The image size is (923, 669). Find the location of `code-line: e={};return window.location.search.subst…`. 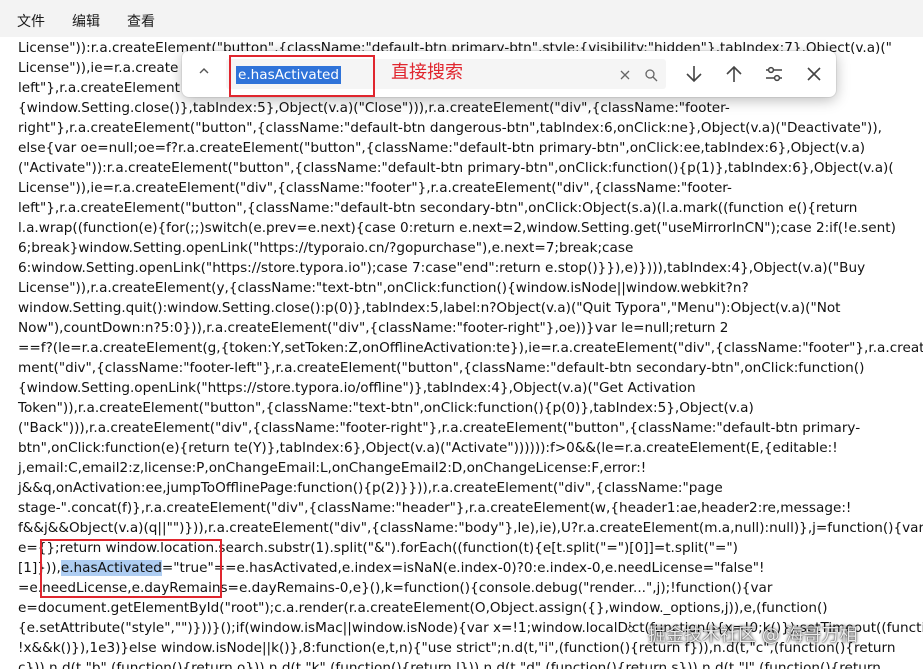

code-line: e={};return window.location.search.subst… is located at coordinates (378, 548).